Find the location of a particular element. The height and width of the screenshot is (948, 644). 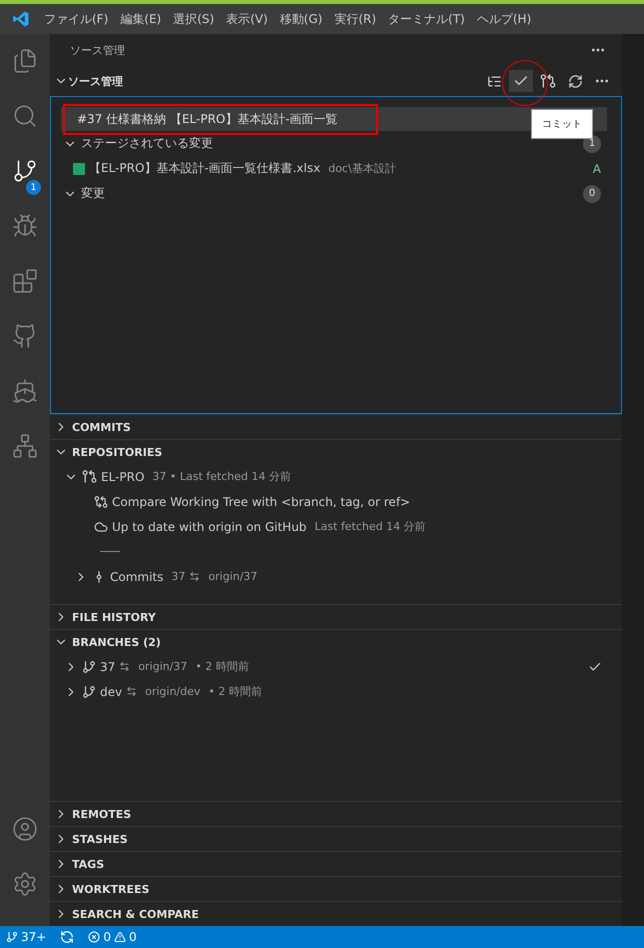

tree-item: 37 is located at coordinates (108, 667).